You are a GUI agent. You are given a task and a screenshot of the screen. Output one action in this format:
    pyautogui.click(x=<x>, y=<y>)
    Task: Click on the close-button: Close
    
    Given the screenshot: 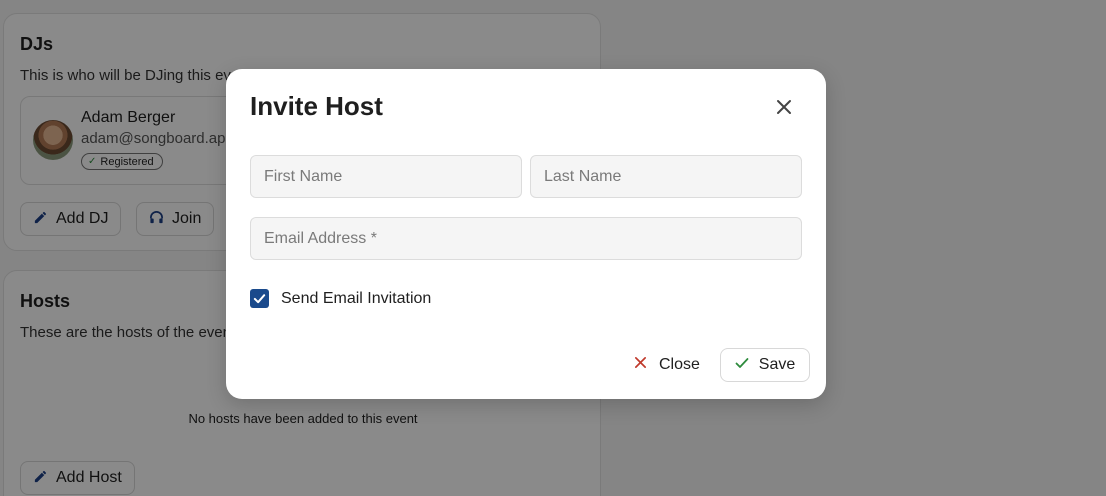 What is the action you would take?
    pyautogui.click(x=667, y=365)
    